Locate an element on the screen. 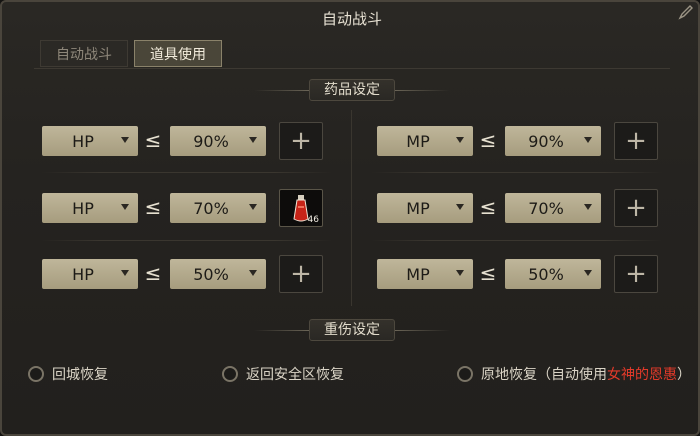  hp-threshold-select: 70% is located at coordinates (218, 208).